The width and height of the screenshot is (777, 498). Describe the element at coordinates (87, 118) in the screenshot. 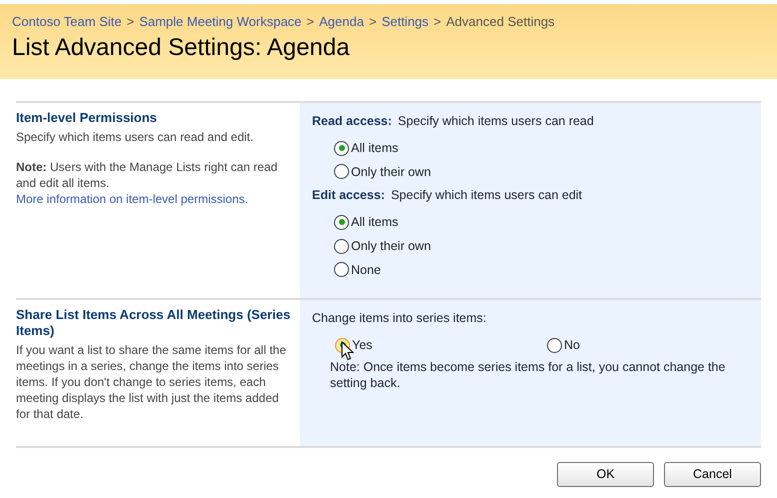

I see `section-title: Item-level Permissions` at that location.